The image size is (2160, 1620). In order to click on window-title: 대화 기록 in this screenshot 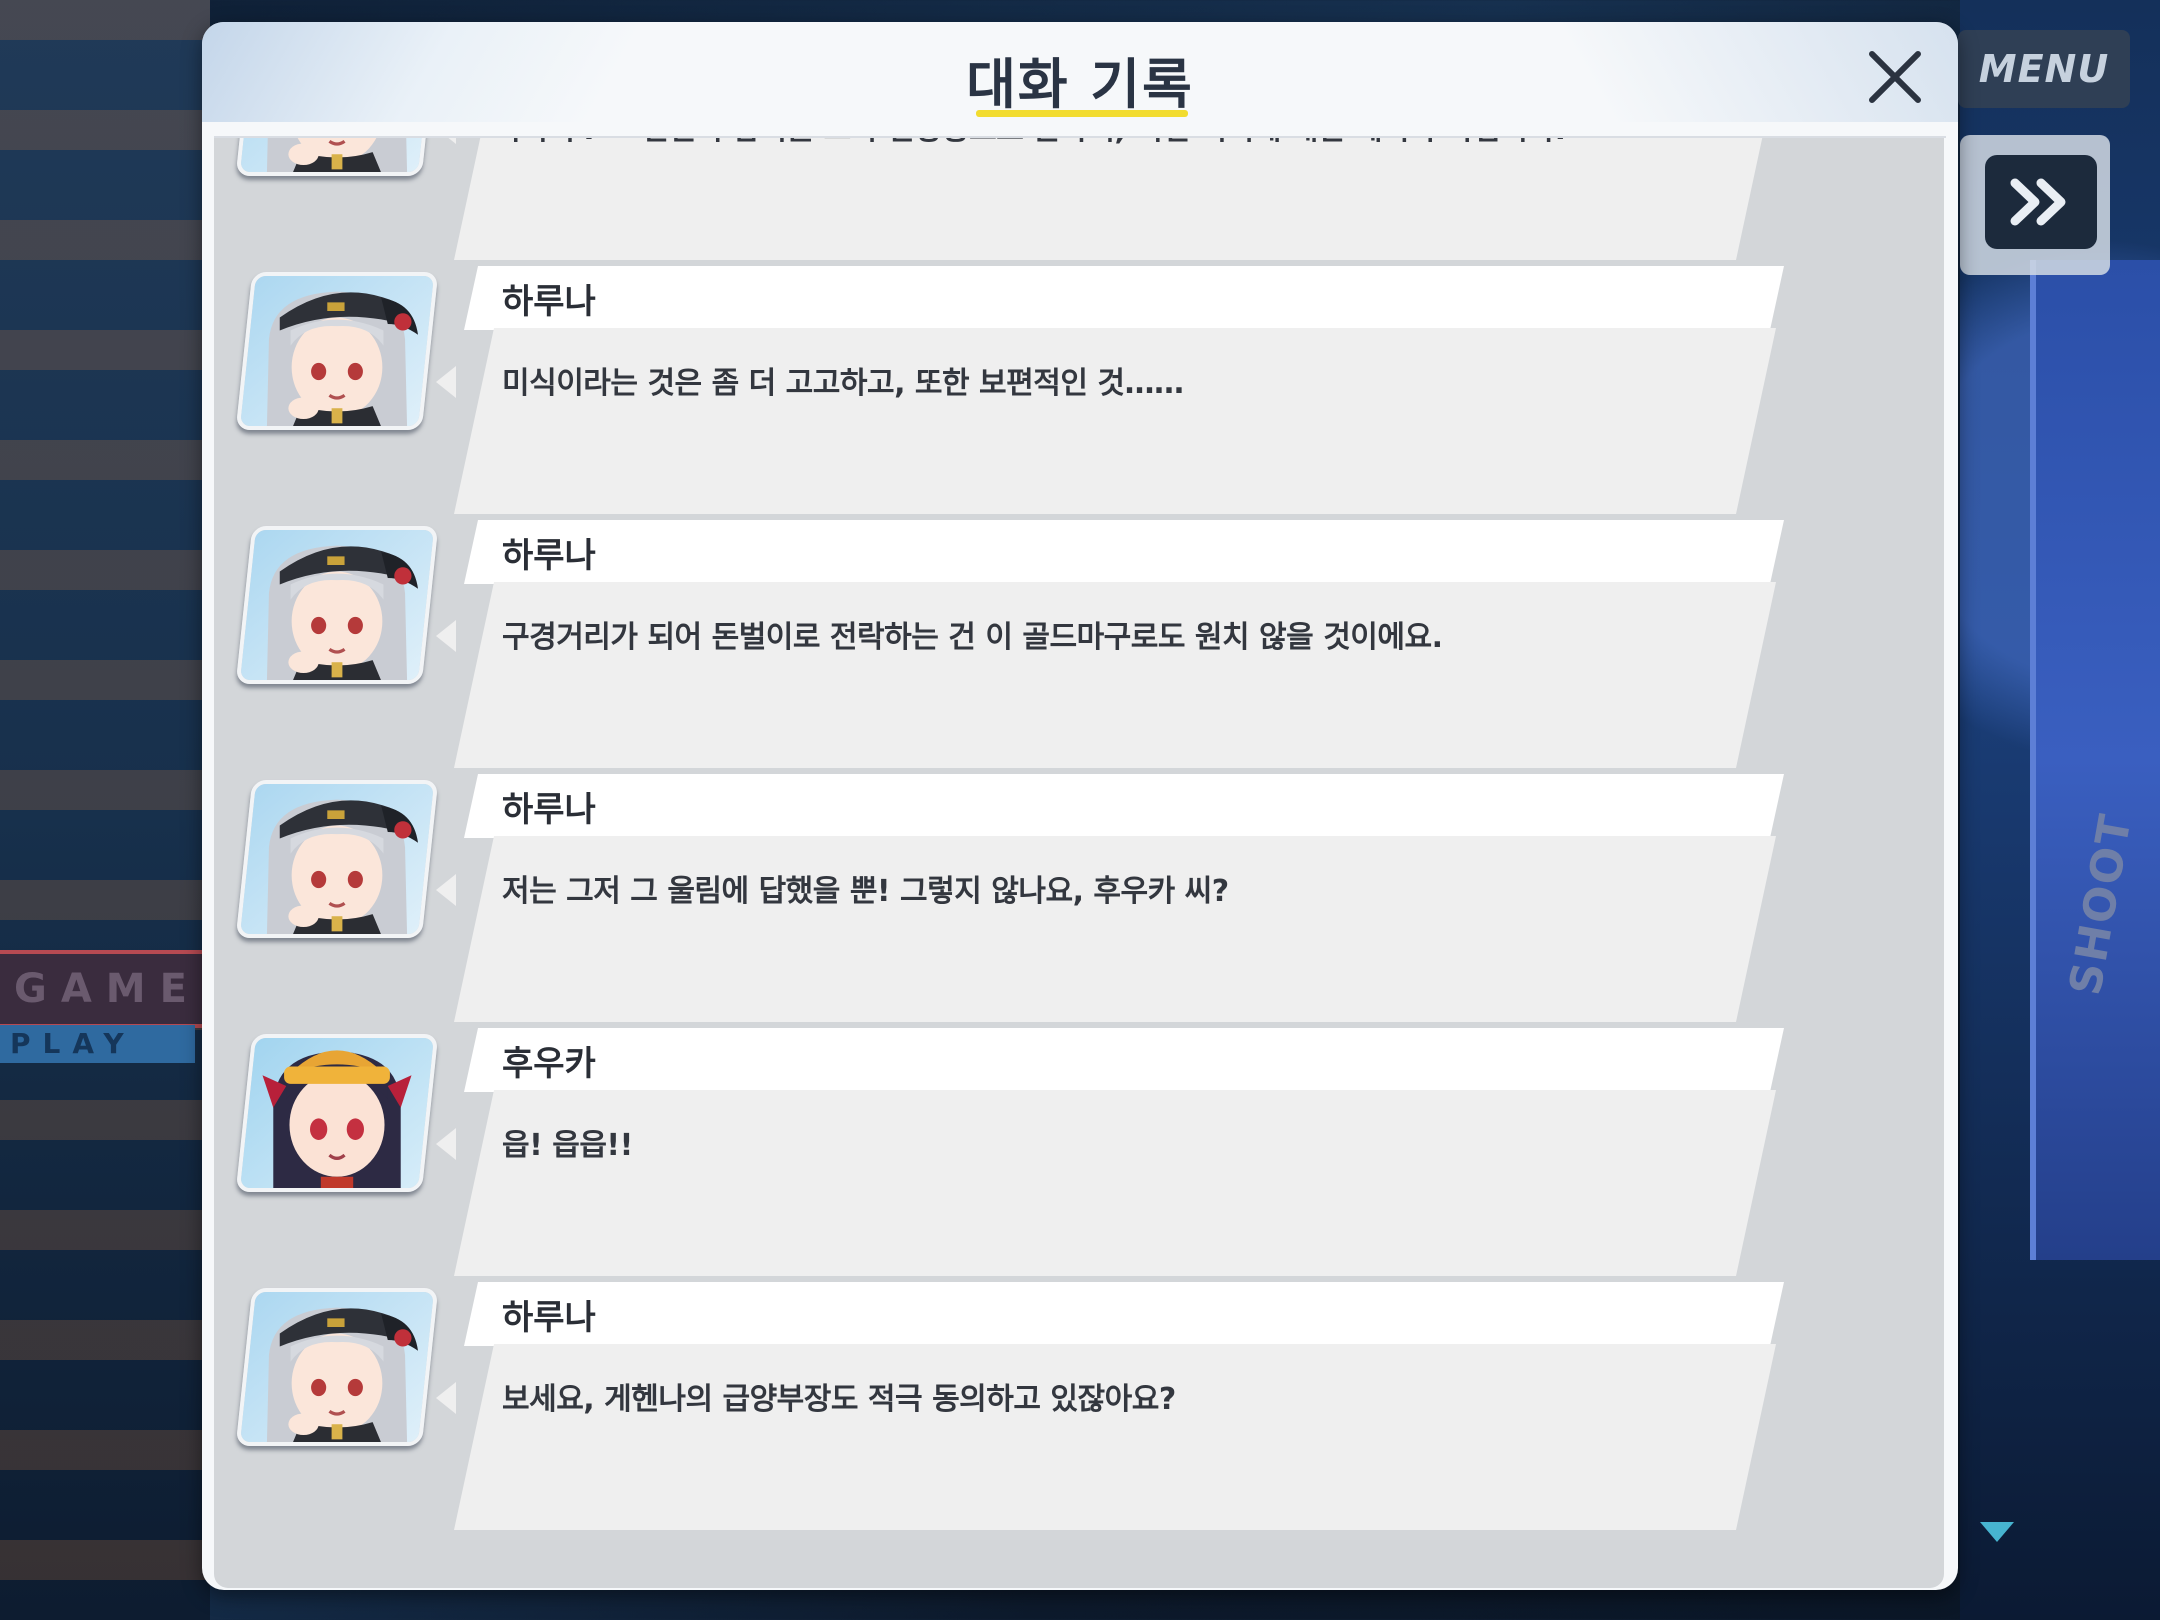, I will do `click(1080, 84)`.